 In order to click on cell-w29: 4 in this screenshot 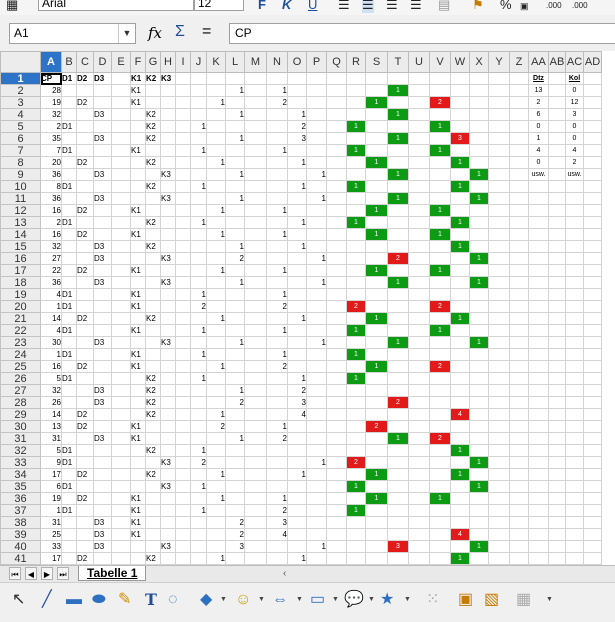, I will do `click(460, 414)`.